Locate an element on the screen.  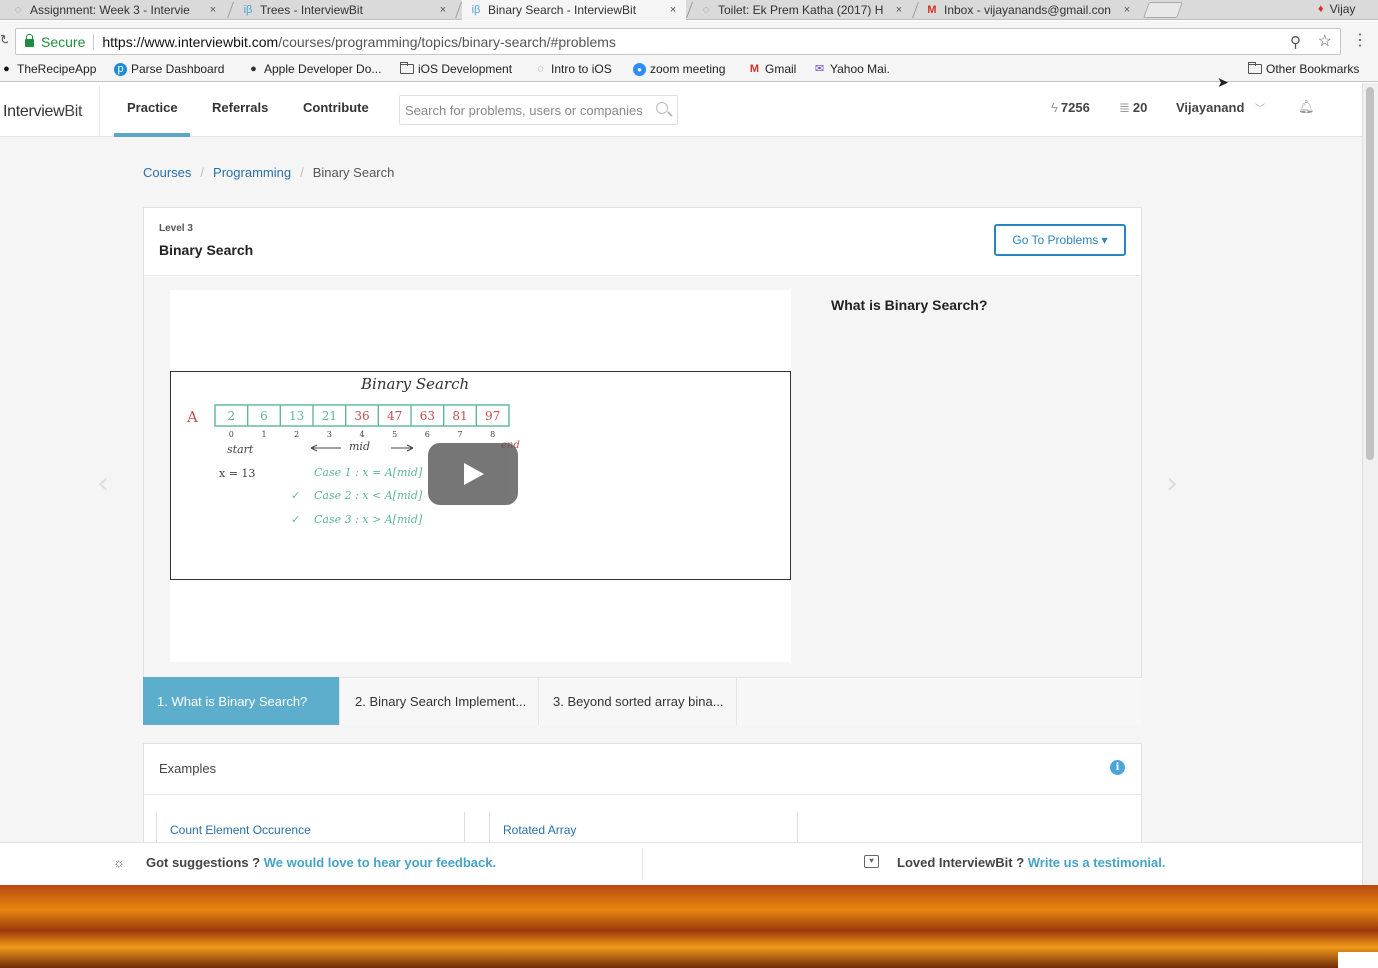
nav-referrals: Referrals is located at coordinates (240, 107).